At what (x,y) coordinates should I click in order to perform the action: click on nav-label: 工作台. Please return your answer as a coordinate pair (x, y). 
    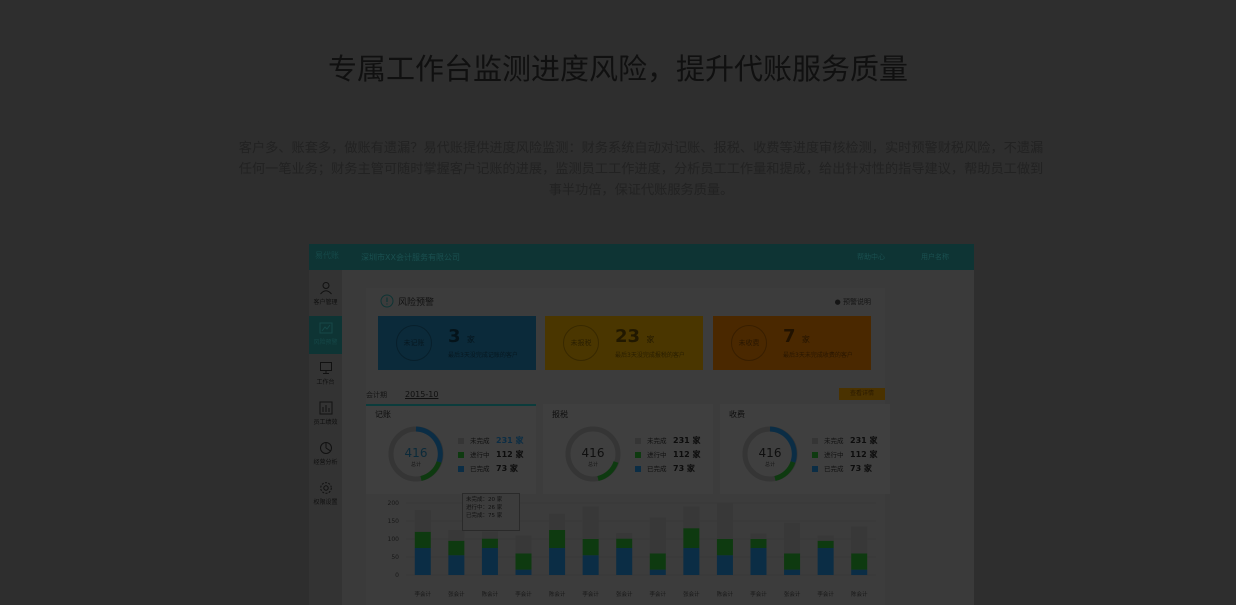
    Looking at the image, I should click on (325, 382).